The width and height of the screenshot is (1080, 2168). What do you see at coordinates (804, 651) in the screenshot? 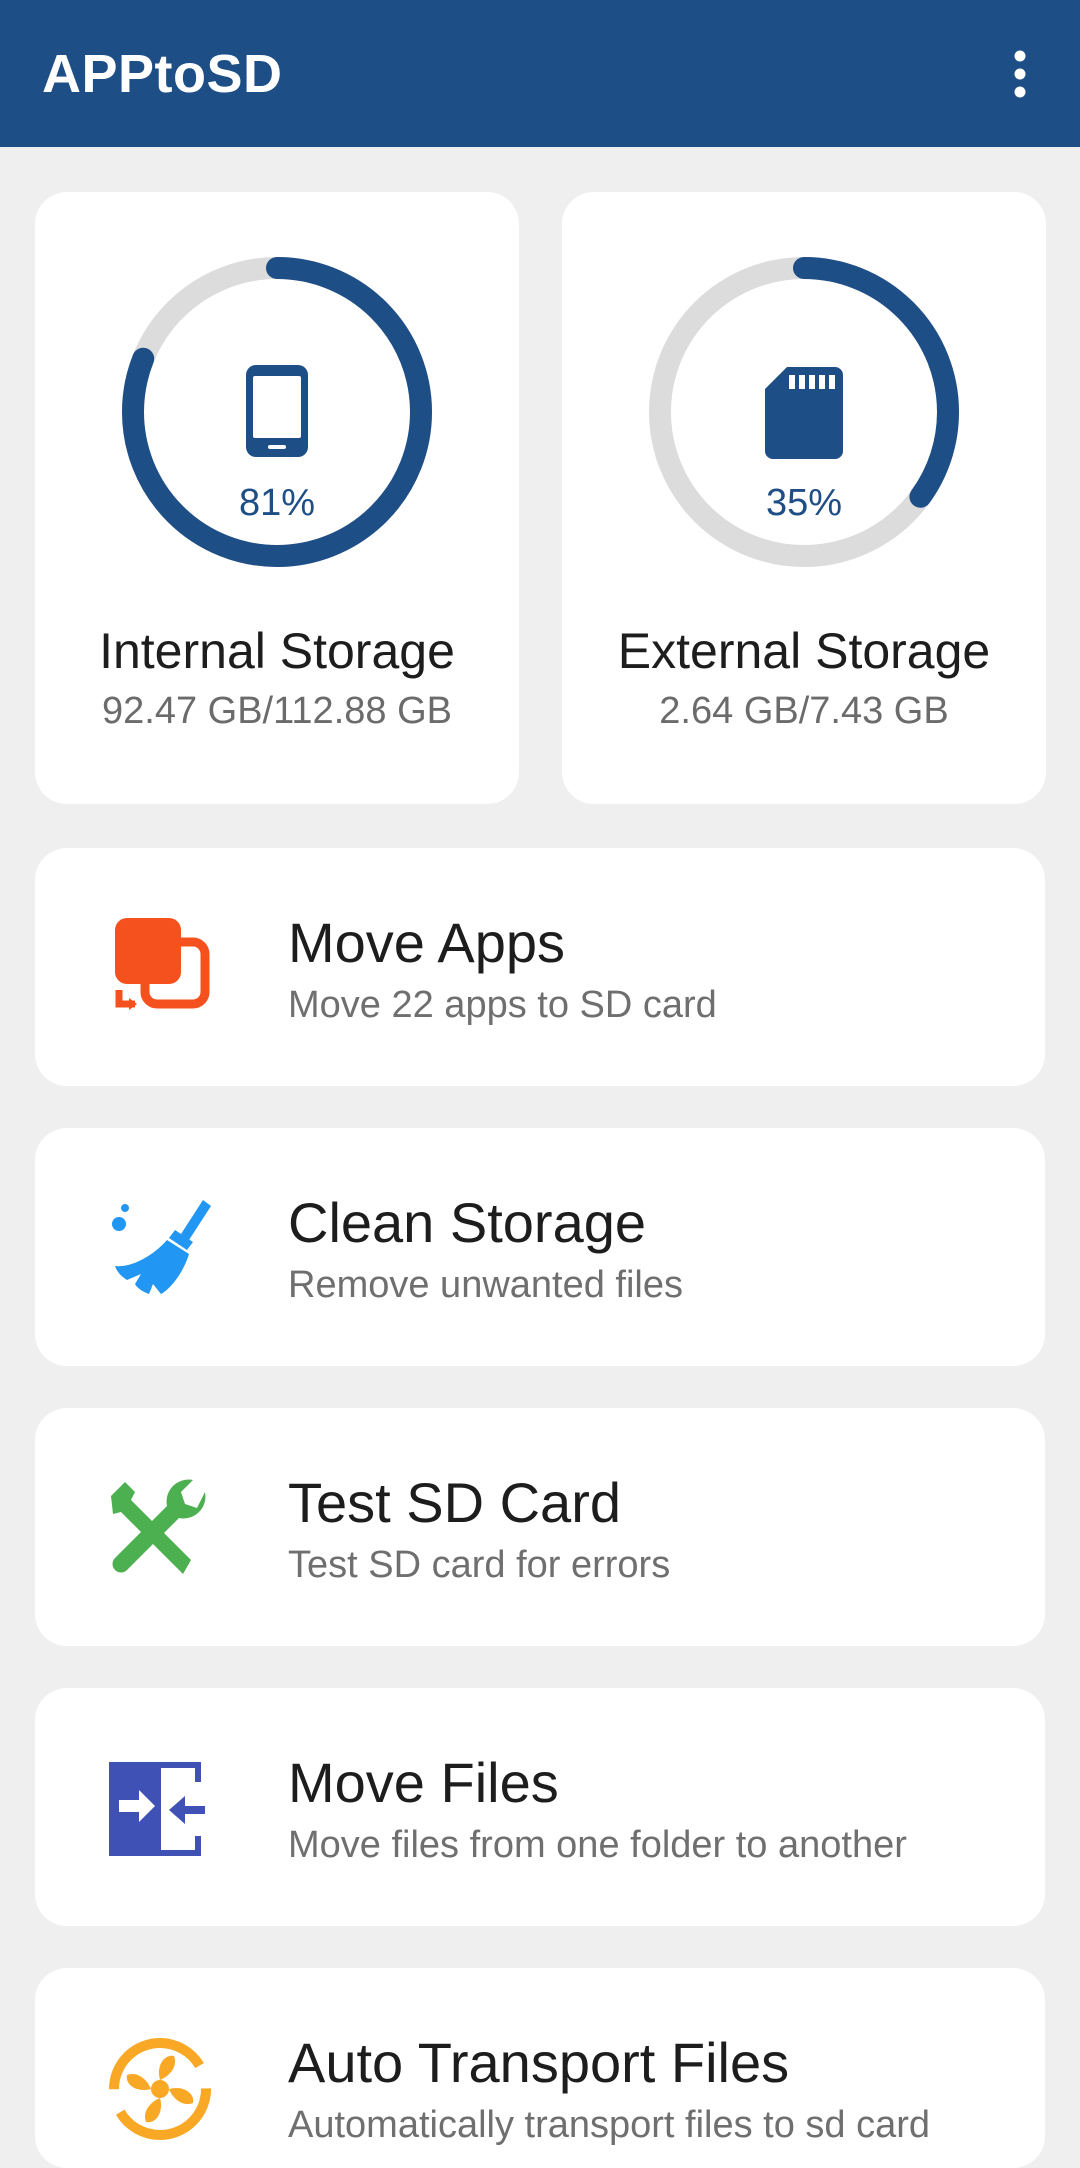
I see `external-storage-label: External Storage` at bounding box center [804, 651].